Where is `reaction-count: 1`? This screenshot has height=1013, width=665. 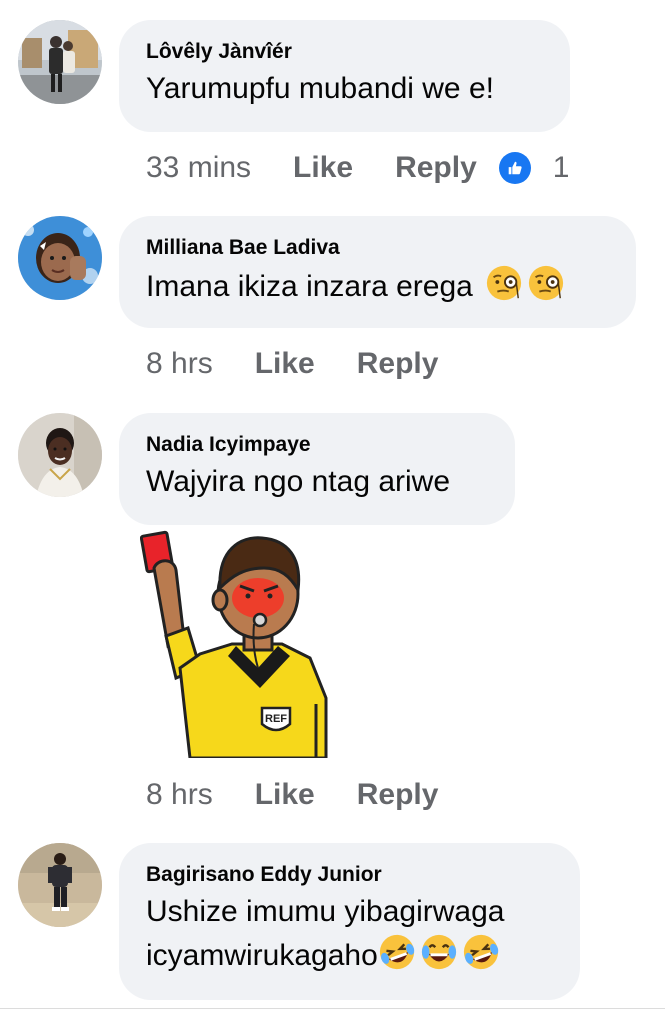 reaction-count: 1 is located at coordinates (561, 168).